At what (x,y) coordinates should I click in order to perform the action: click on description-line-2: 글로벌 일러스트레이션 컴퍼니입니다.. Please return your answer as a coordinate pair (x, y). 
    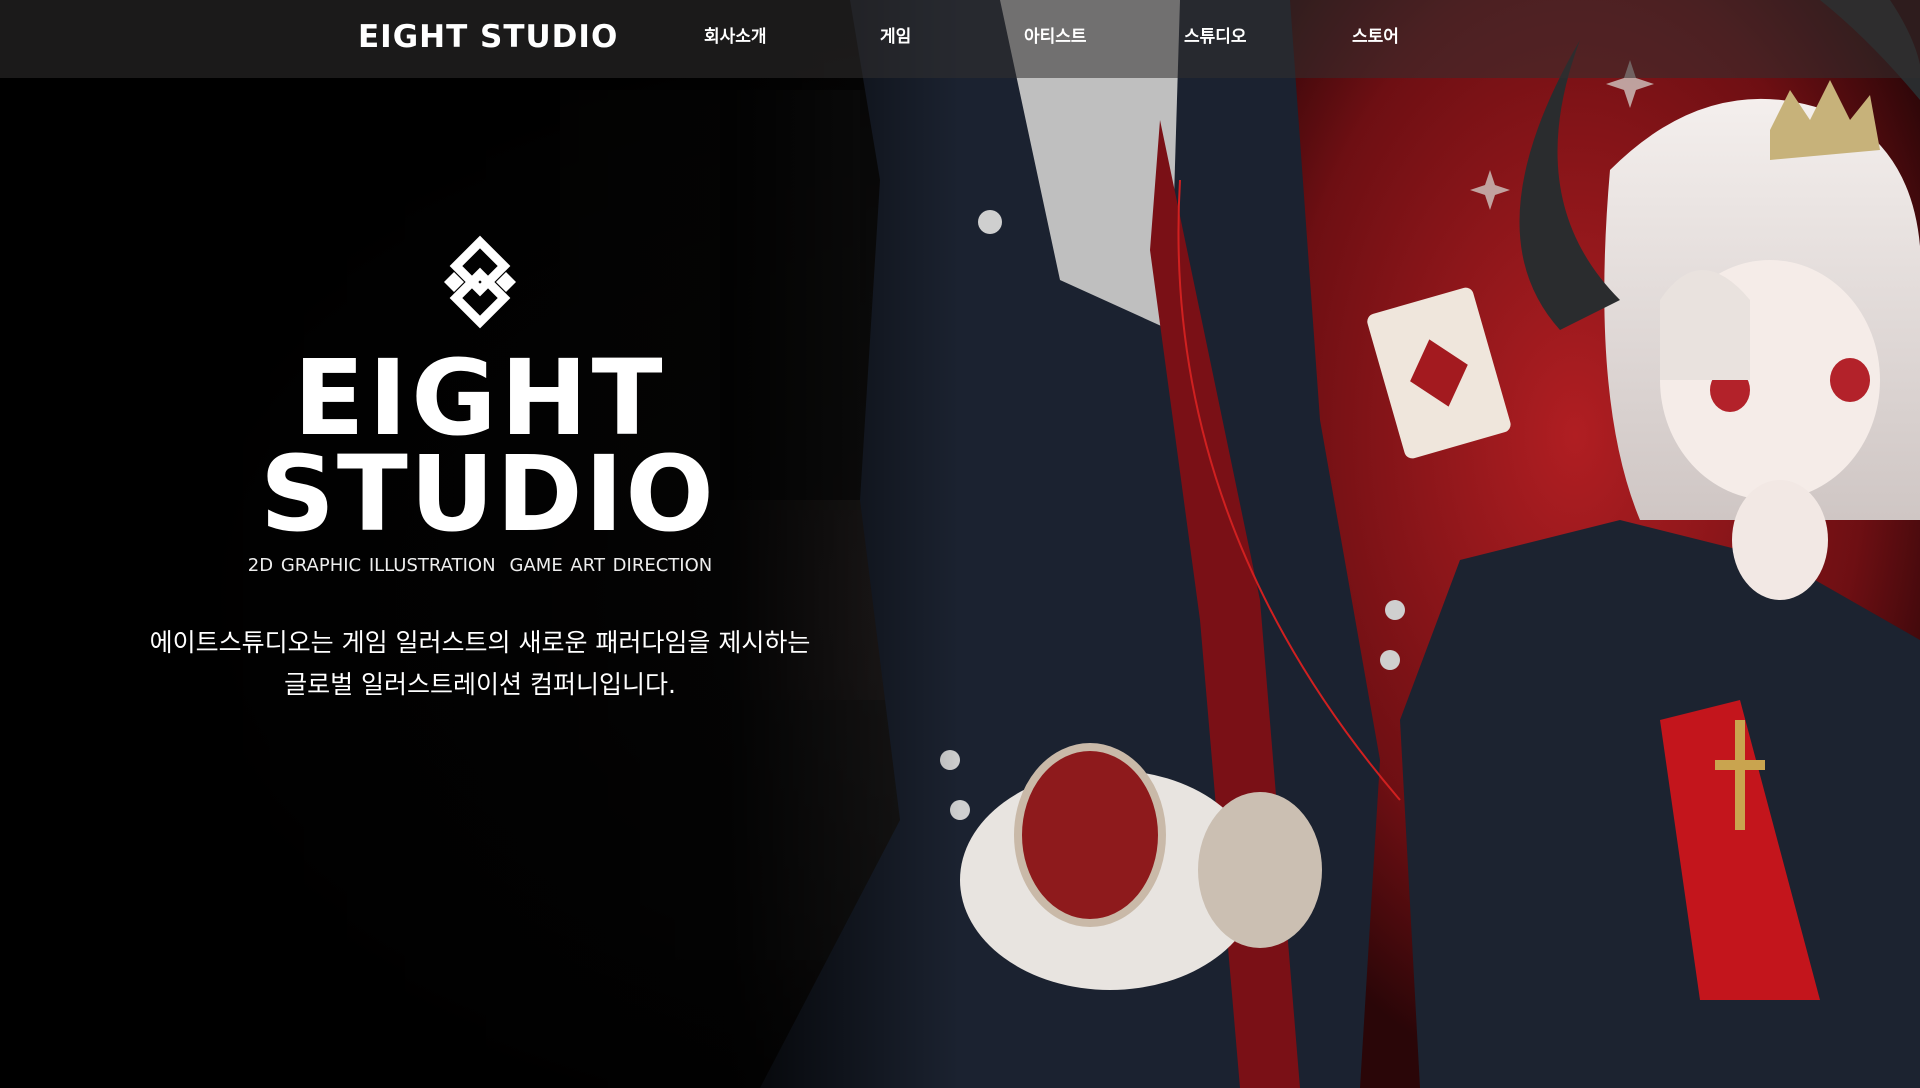
    Looking at the image, I should click on (480, 684).